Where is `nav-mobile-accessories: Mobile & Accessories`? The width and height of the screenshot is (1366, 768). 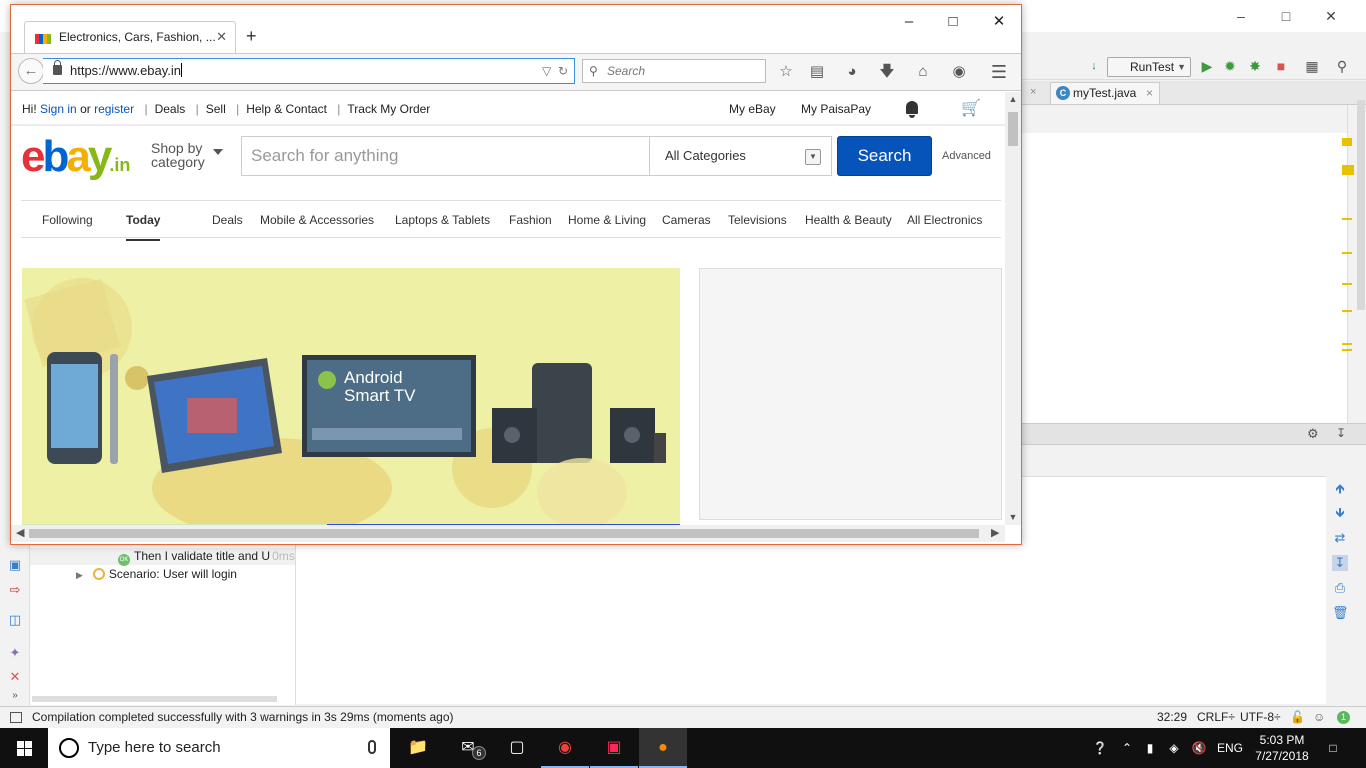 nav-mobile-accessories: Mobile & Accessories is located at coordinates (317, 220).